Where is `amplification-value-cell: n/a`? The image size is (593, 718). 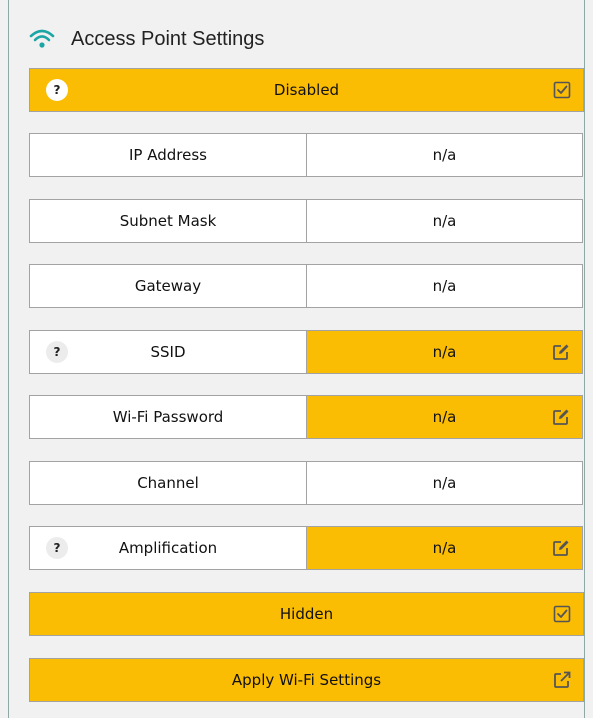
amplification-value-cell: n/a is located at coordinates (444, 548).